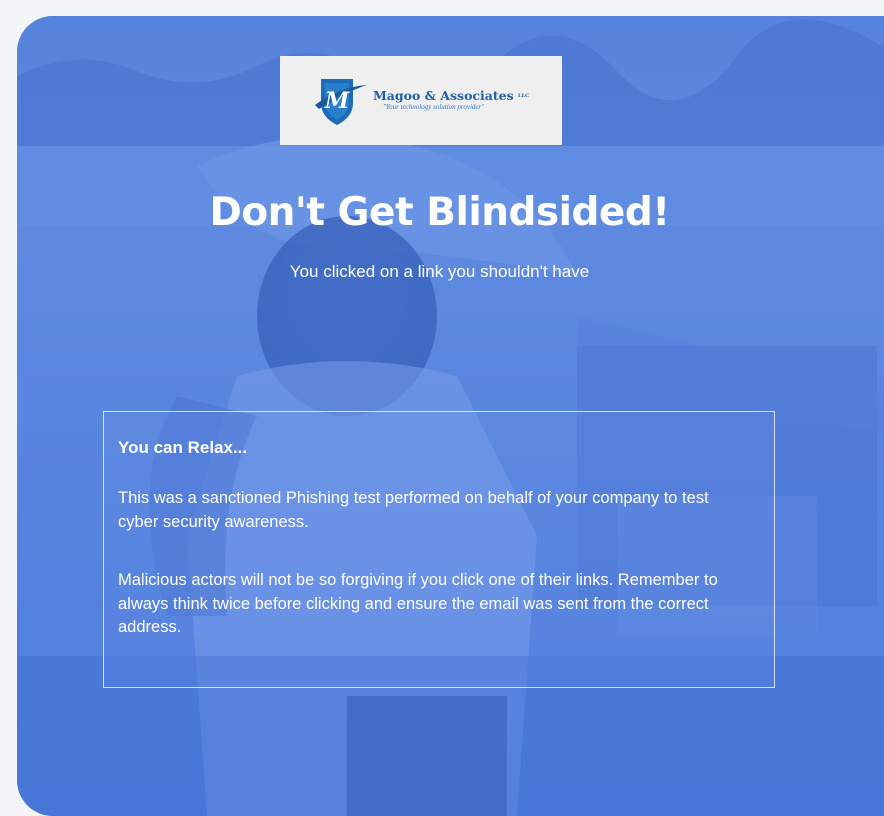  What do you see at coordinates (524, 95) in the screenshot?
I see `logo-suffix: LLC` at bounding box center [524, 95].